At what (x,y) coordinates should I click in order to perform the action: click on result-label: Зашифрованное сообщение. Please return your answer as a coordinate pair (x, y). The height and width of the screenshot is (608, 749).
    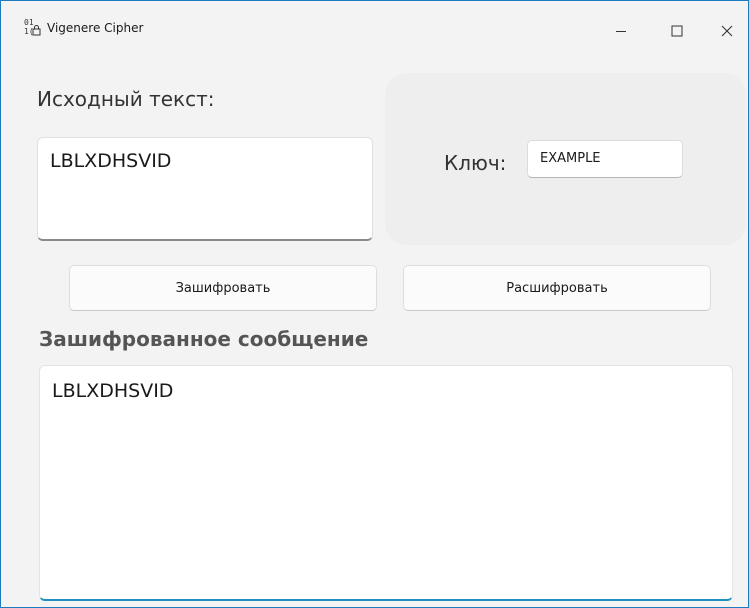
    Looking at the image, I should click on (204, 339).